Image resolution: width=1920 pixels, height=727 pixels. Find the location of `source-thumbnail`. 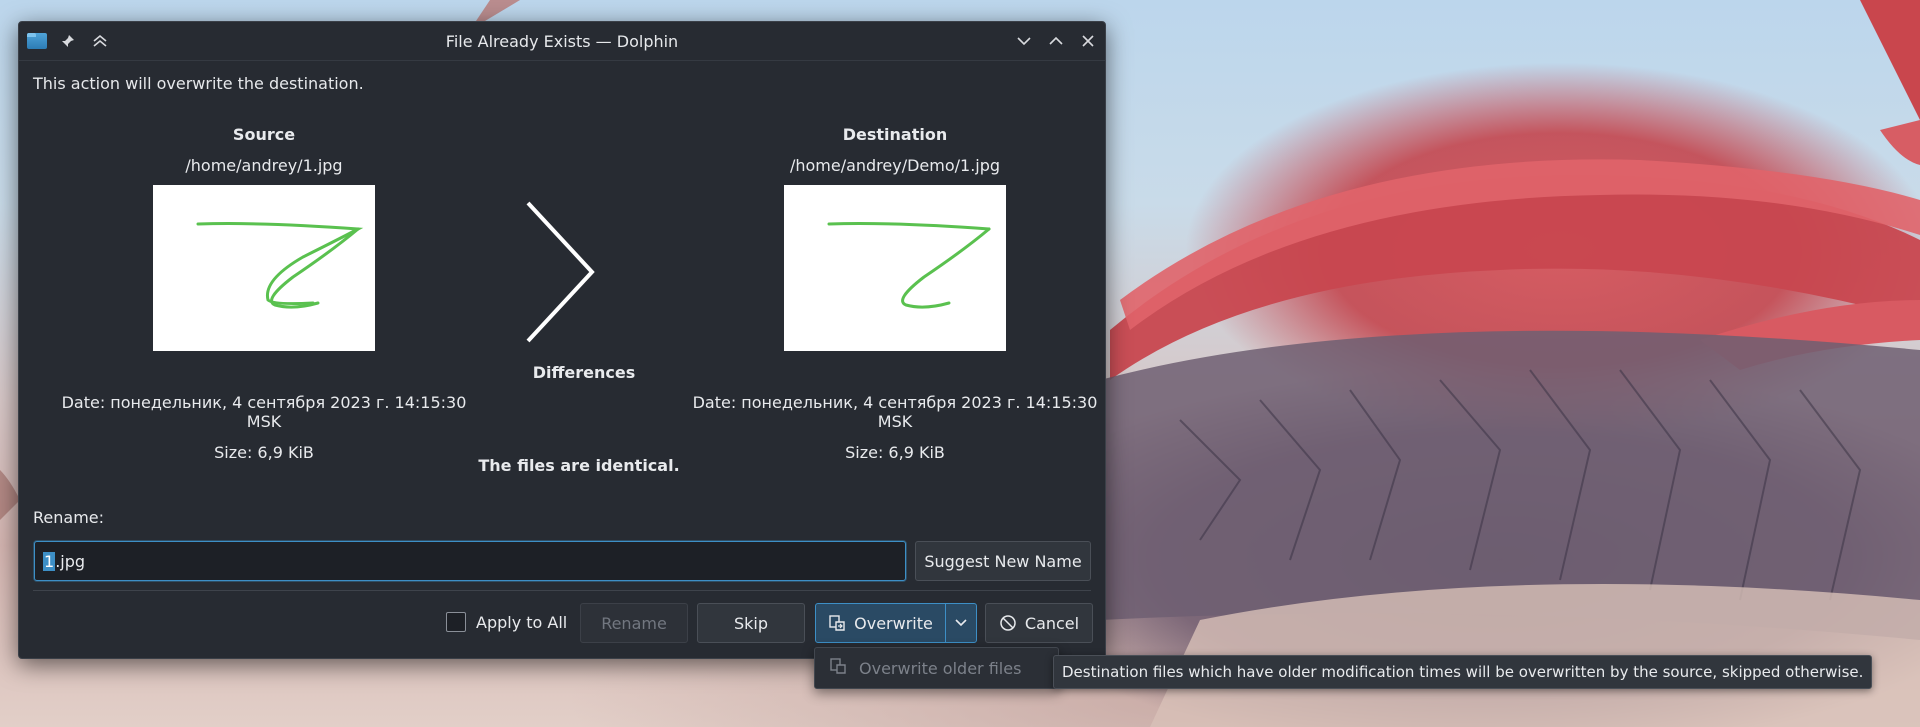

source-thumbnail is located at coordinates (264, 268).